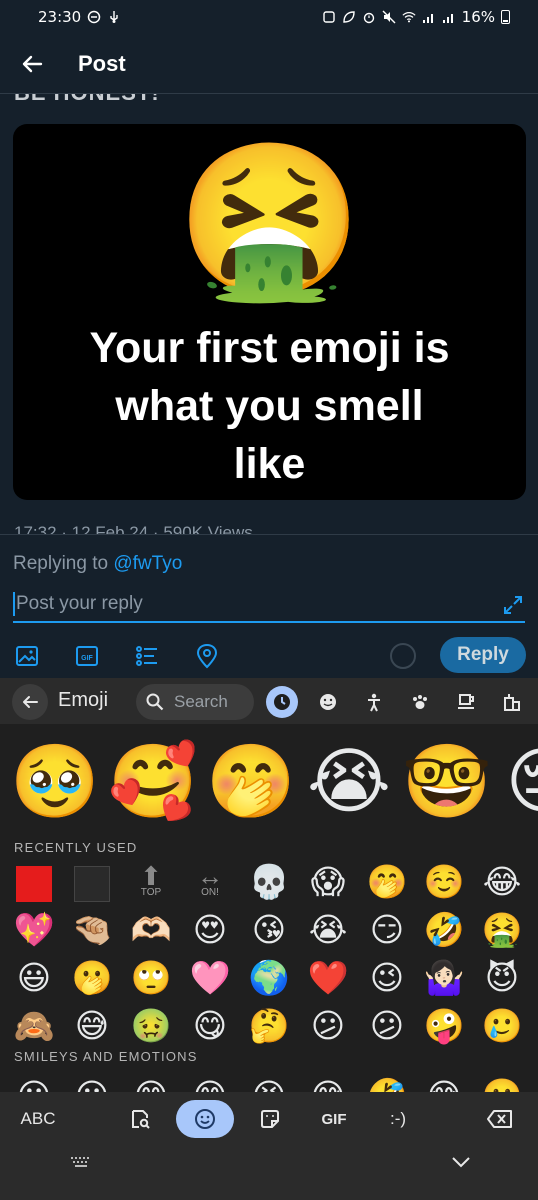 This screenshot has width=538, height=1200. I want to click on emoji-cell: 🤏🏼, so click(92, 930).